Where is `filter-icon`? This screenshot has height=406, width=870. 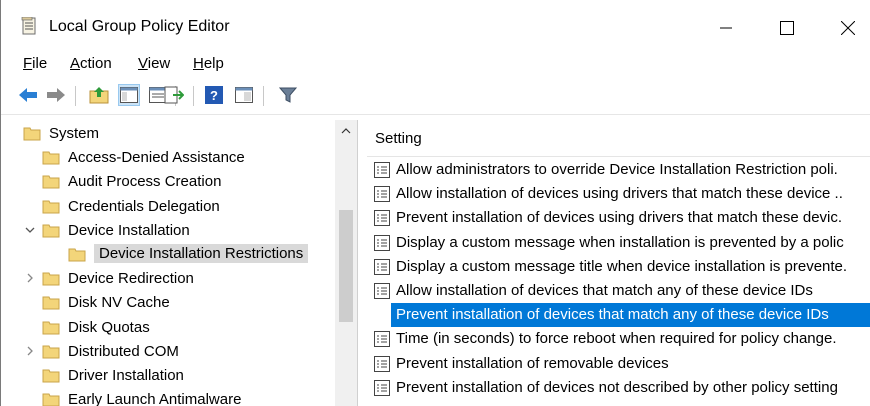
filter-icon is located at coordinates (288, 95).